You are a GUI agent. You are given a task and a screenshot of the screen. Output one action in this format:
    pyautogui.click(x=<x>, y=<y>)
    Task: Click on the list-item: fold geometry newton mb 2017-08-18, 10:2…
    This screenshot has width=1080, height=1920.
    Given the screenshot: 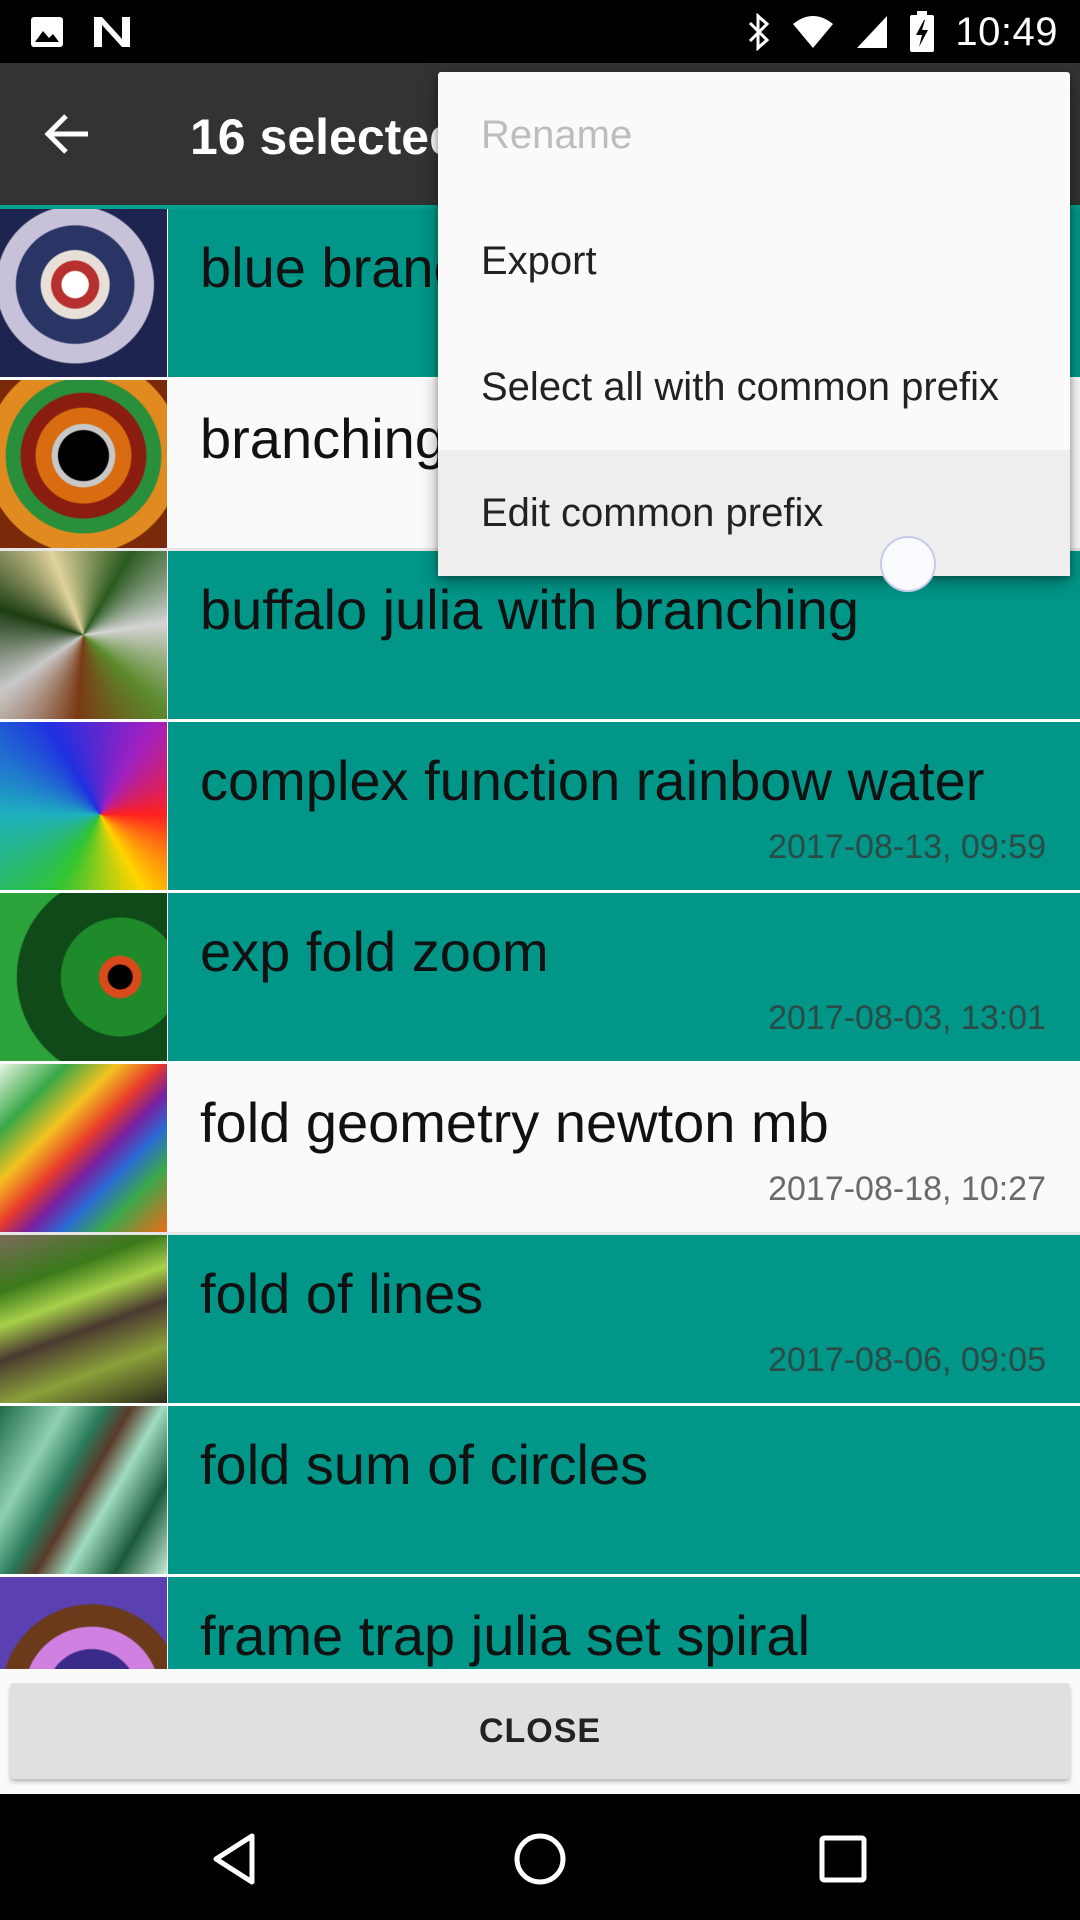 What is the action you would take?
    pyautogui.click(x=540, y=1149)
    